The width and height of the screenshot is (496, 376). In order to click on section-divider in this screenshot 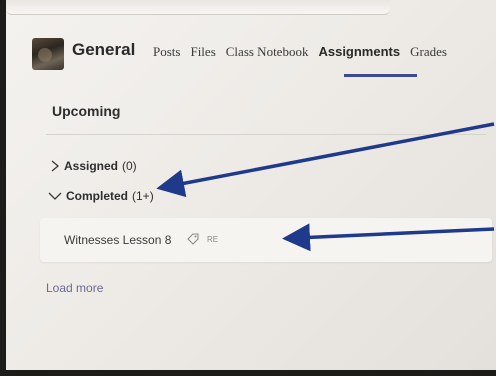, I will do `click(266, 134)`.